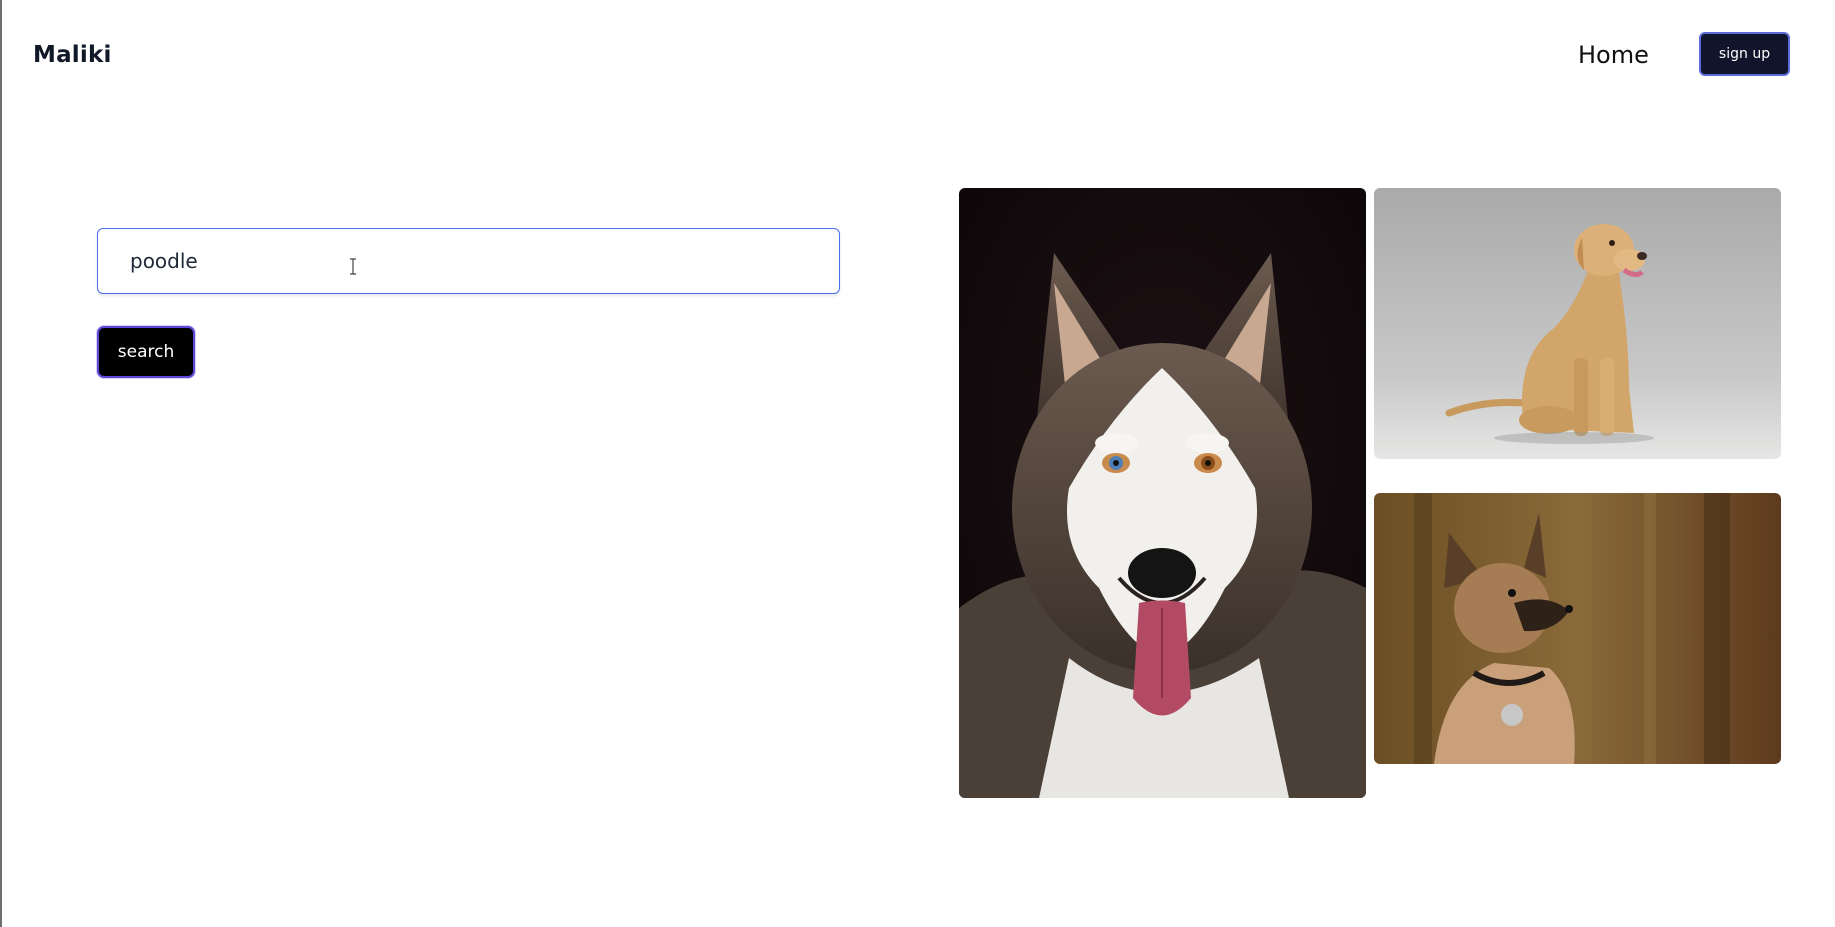 The width and height of the screenshot is (1835, 927). Describe the element at coordinates (1577, 628) in the screenshot. I see `malinois-puppy-photo` at that location.